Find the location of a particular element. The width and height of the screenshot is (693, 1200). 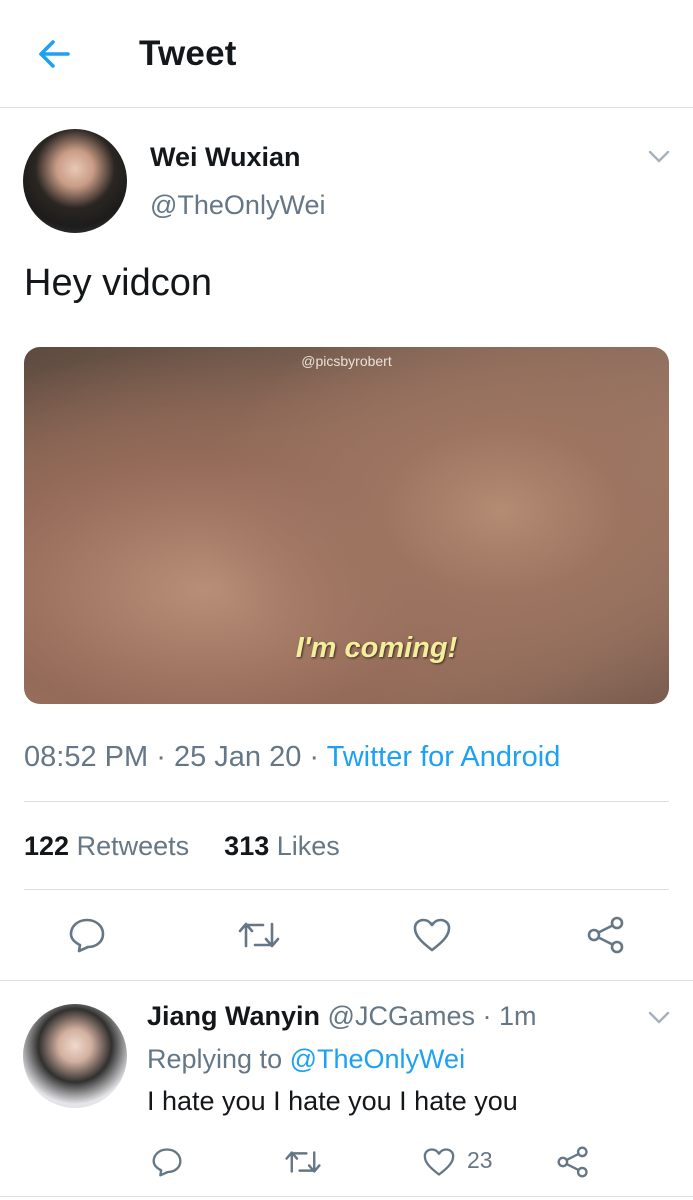

tweet-text: Hey vidcon is located at coordinates (118, 283).